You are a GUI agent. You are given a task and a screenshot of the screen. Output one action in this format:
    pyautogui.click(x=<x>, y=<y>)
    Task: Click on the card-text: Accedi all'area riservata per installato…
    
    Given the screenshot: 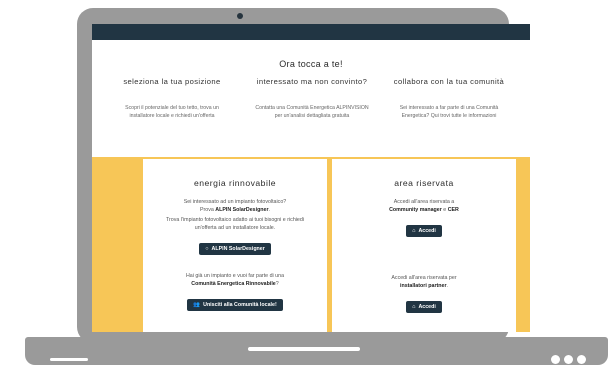 What is the action you would take?
    pyautogui.click(x=424, y=282)
    